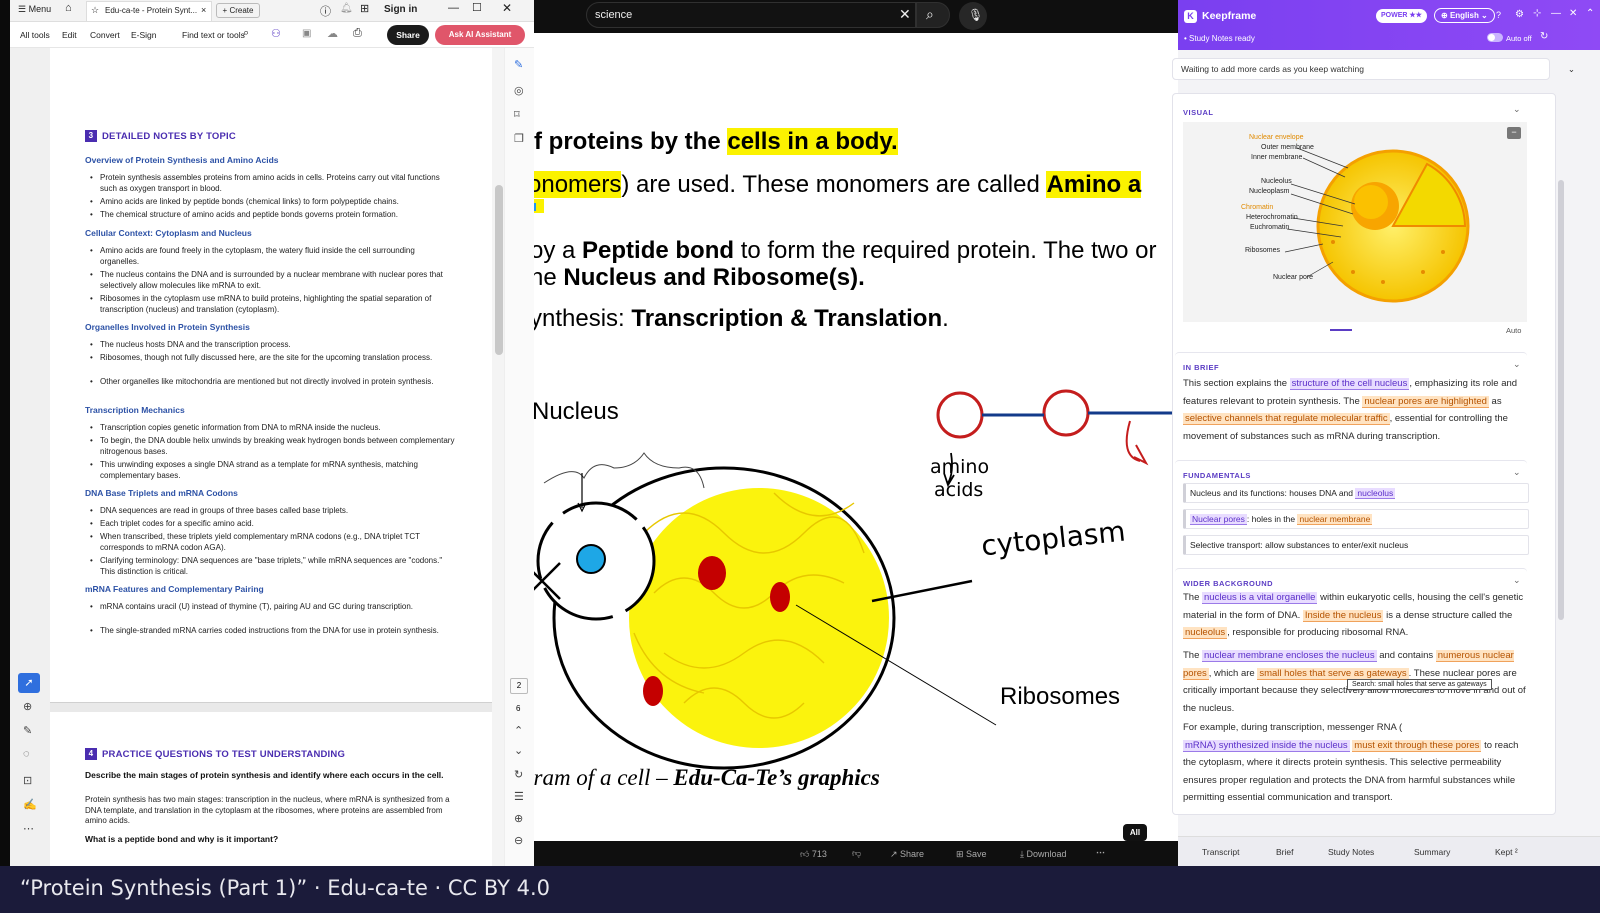 The image size is (1600, 913). I want to click on brief-highlight: structure of the cell nucleus, so click(1349, 384).